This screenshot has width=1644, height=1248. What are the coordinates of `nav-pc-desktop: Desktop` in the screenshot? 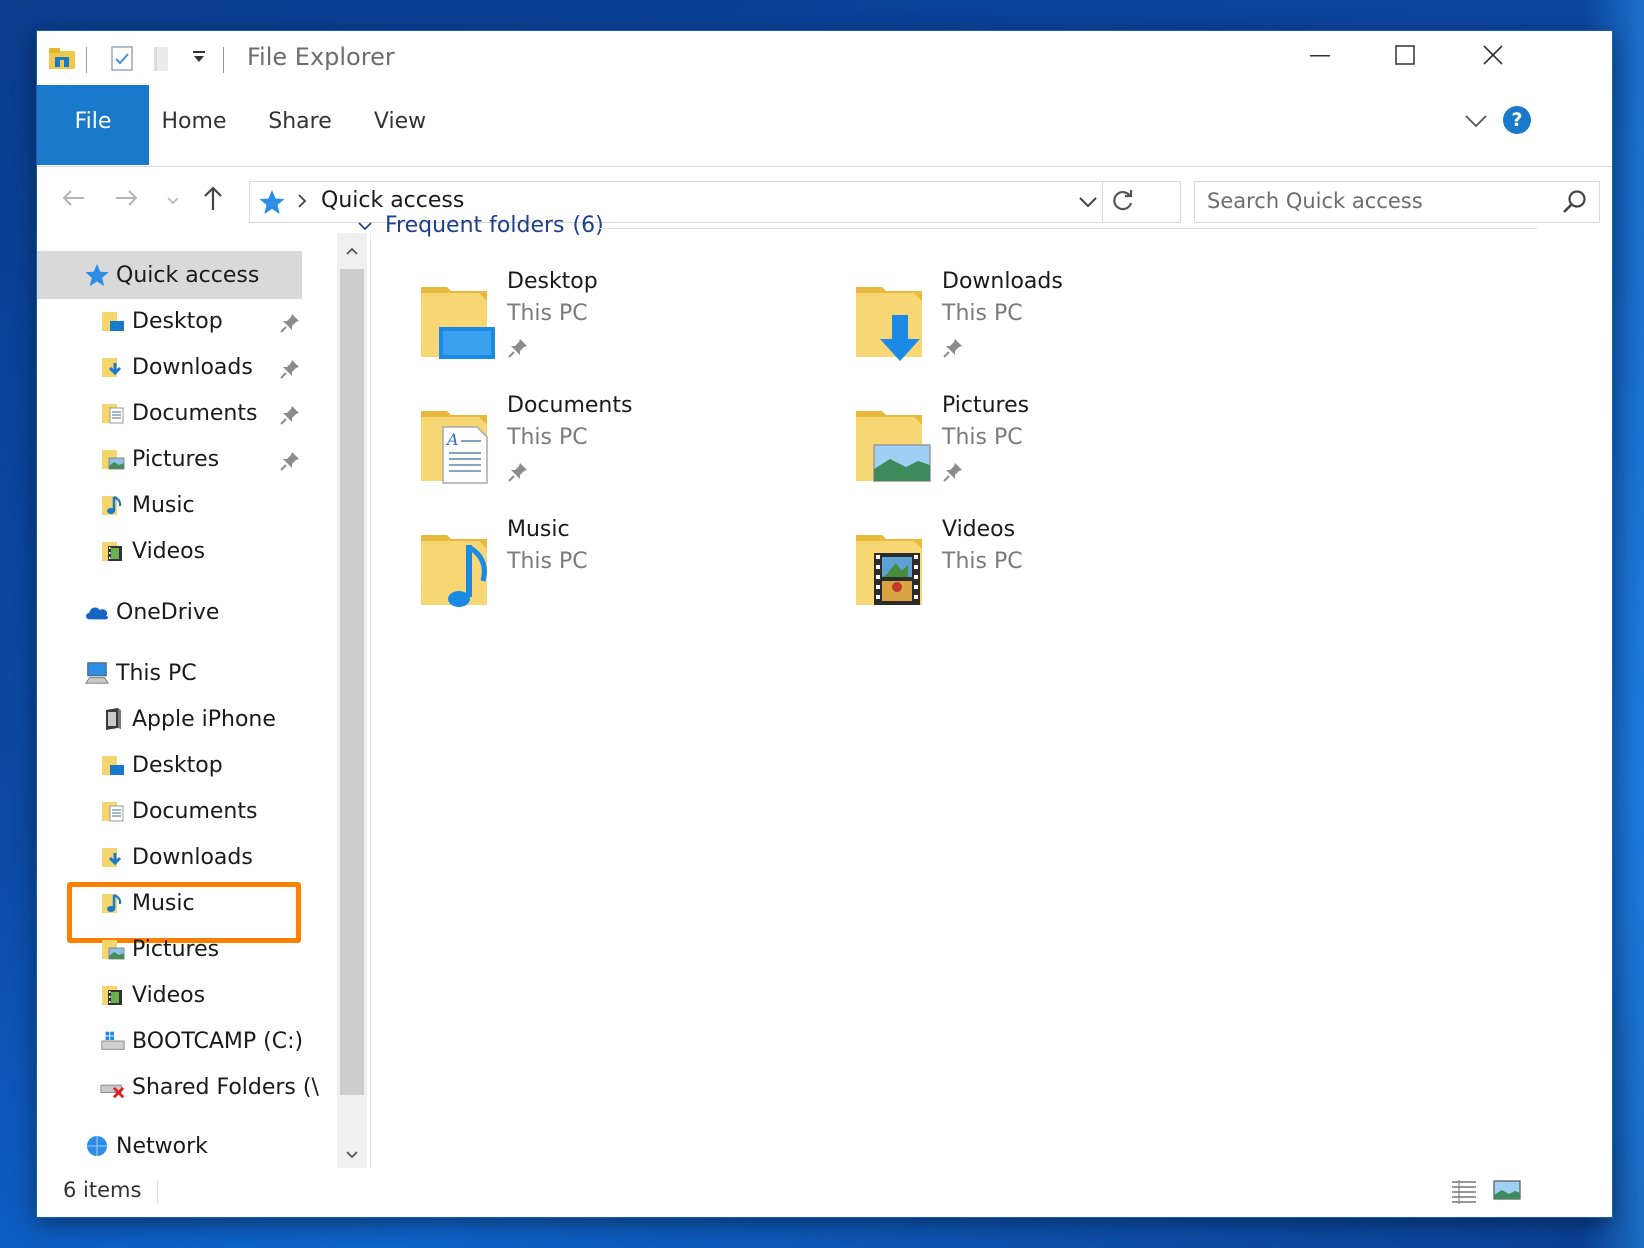 It's located at (161, 765).